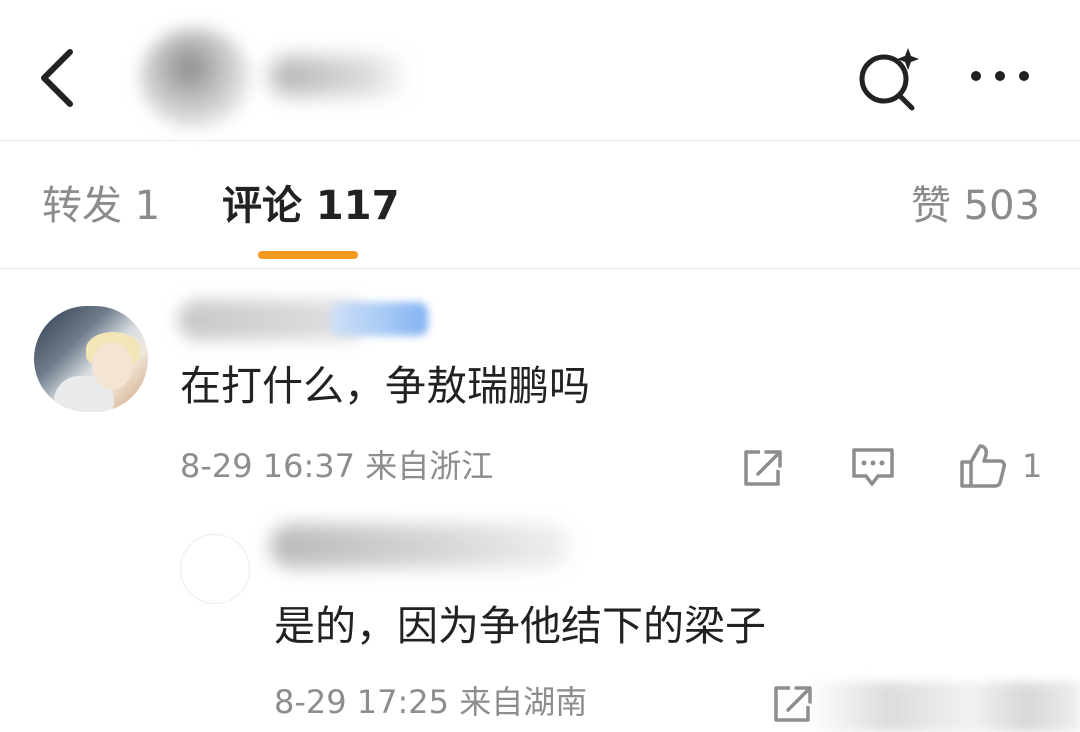 Image resolution: width=1080 pixels, height=732 pixels. I want to click on comment-reply-button, so click(873, 467).